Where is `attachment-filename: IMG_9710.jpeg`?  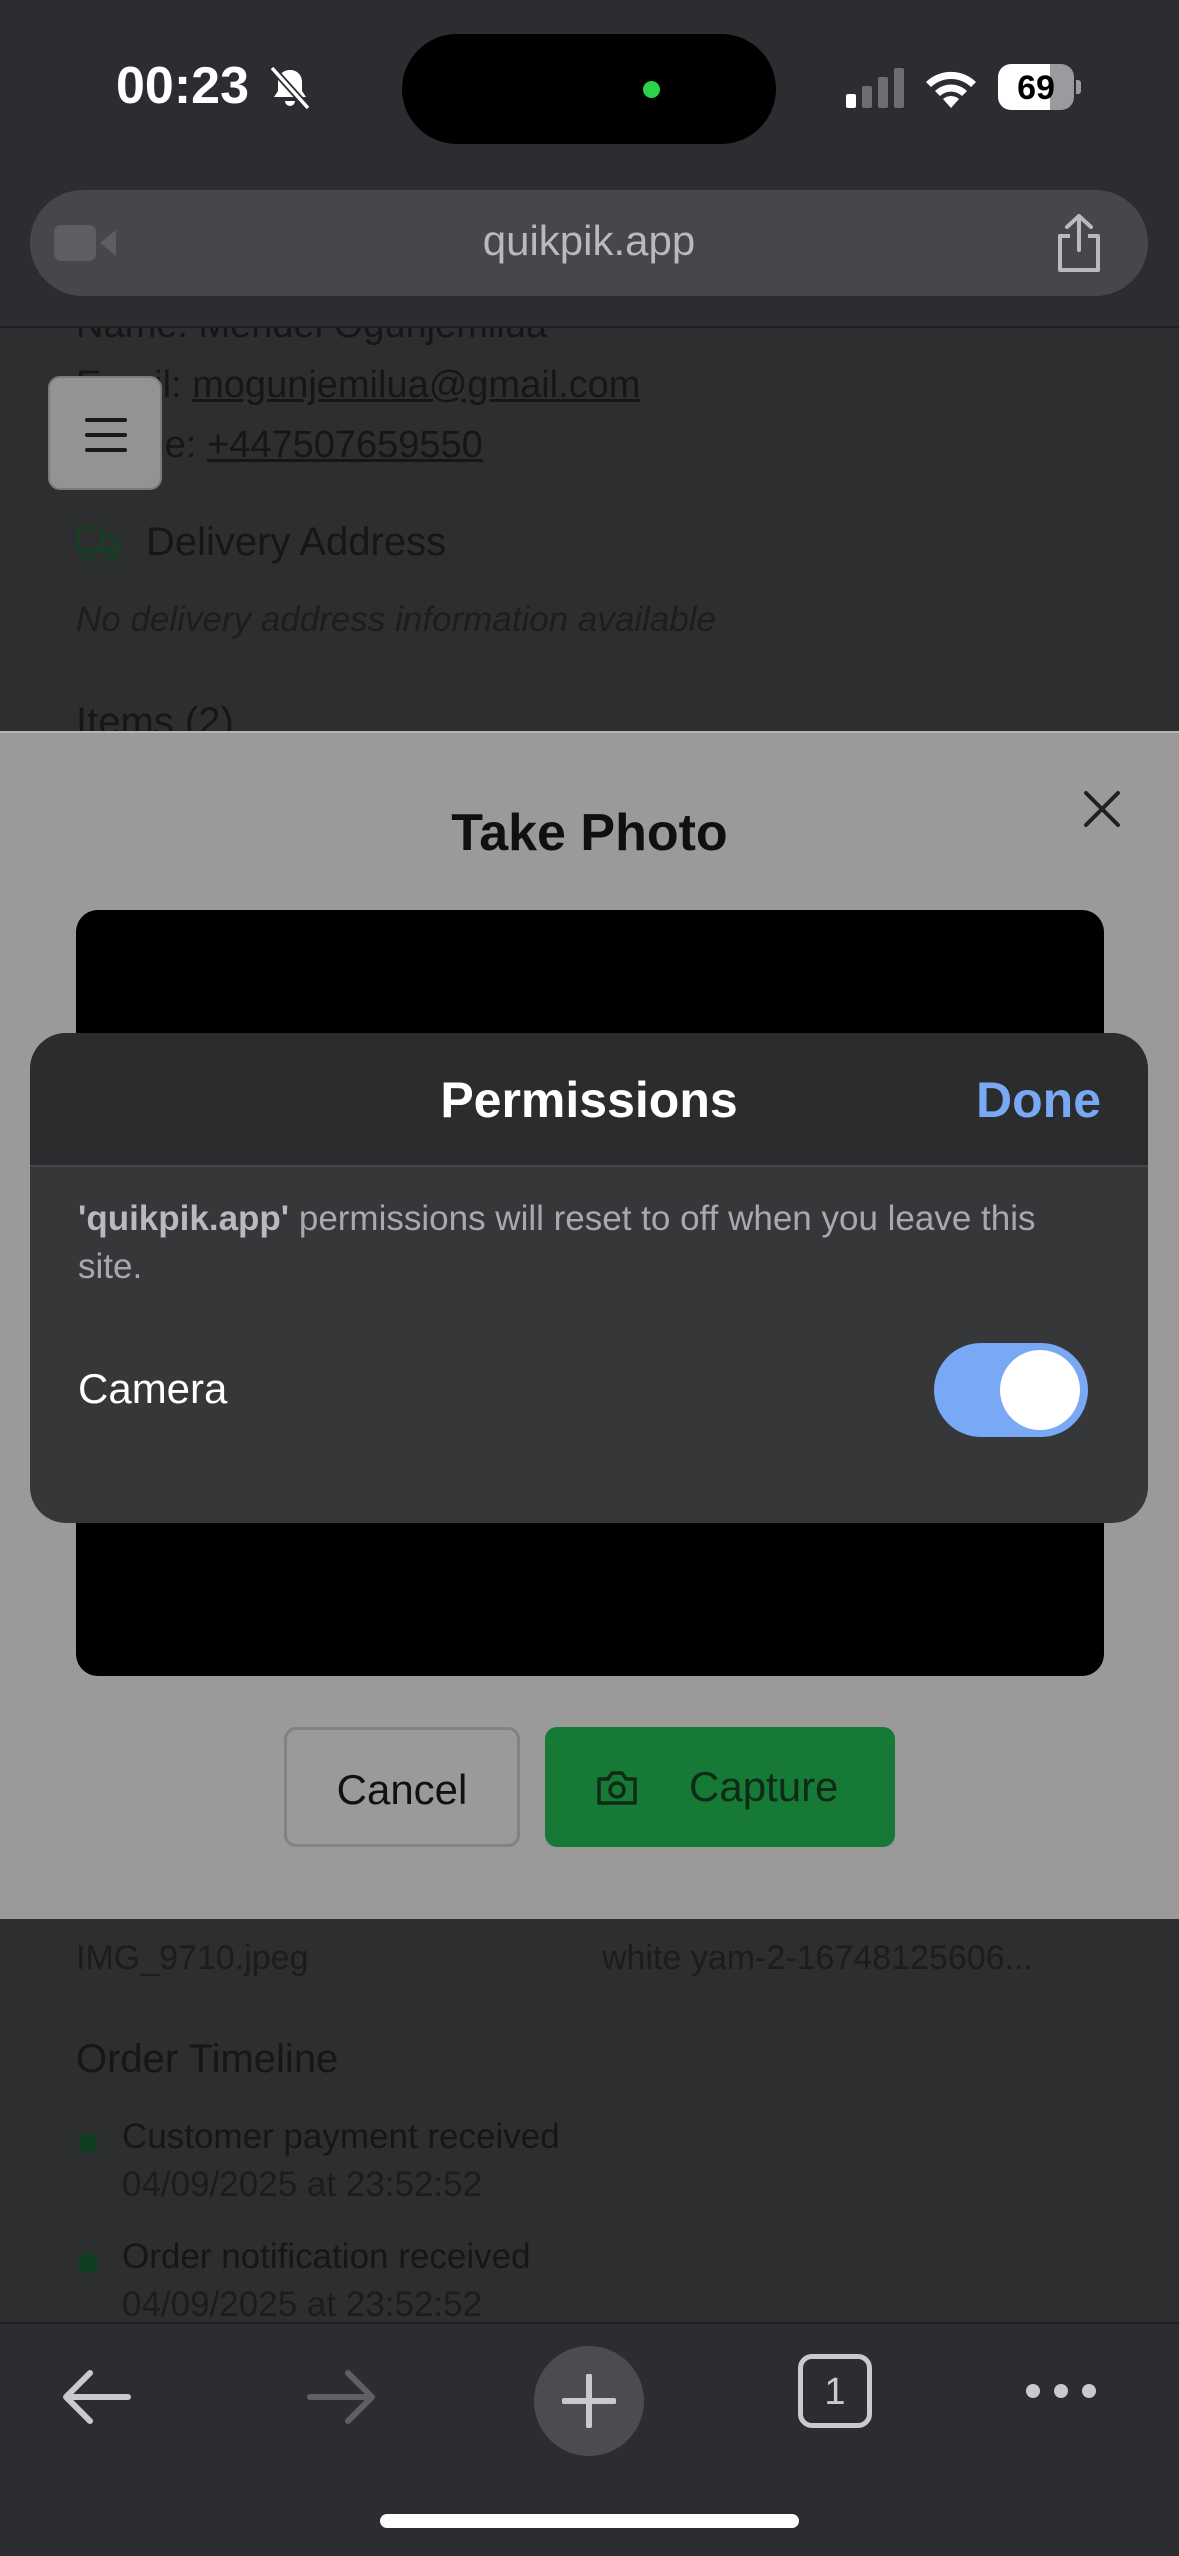
attachment-filename: IMG_9710.jpeg is located at coordinates (192, 1958).